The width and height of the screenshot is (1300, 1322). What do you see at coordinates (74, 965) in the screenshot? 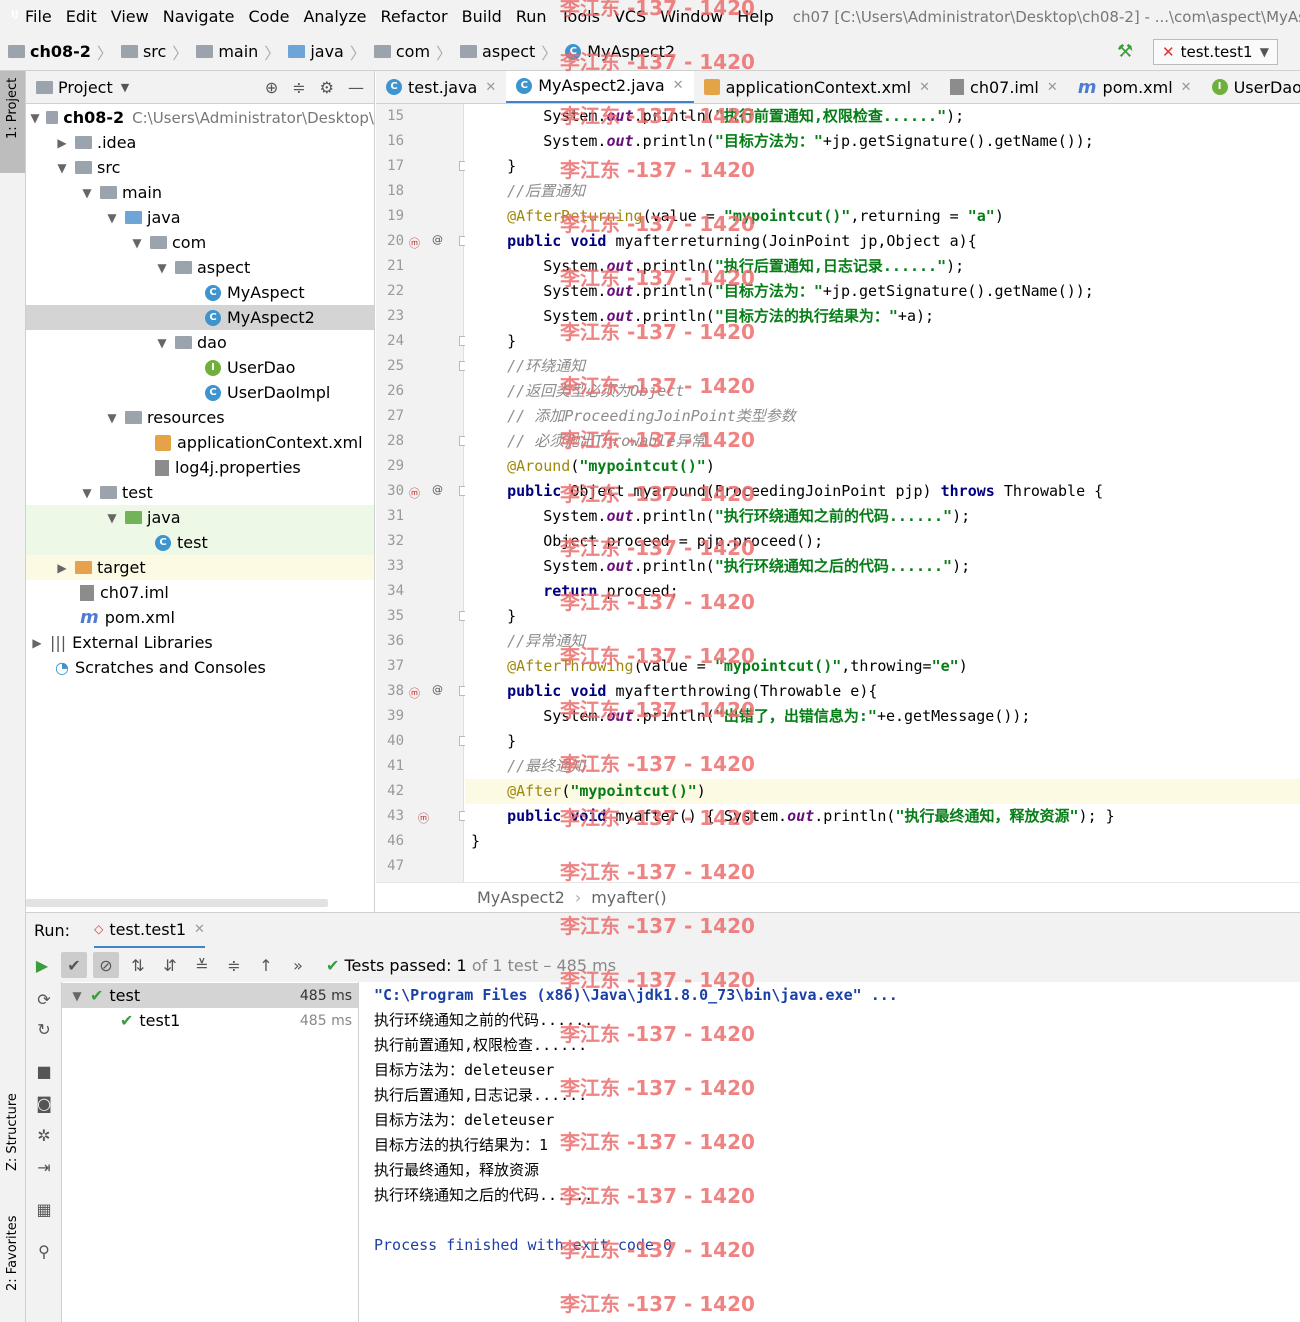
I see `show-passed-icon: ✔` at bounding box center [74, 965].